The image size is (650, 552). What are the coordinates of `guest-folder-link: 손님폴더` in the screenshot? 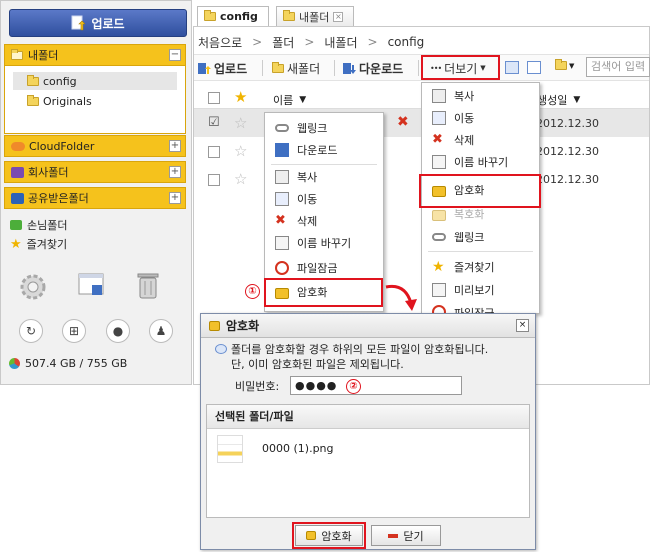 It's located at (38, 225).